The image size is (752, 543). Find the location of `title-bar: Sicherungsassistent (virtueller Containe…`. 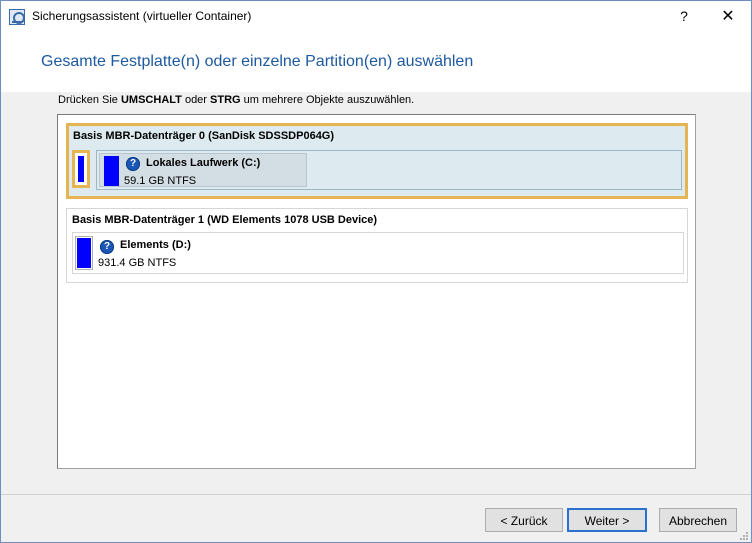

title-bar: Sicherungsassistent (virtueller Containe… is located at coordinates (376, 16).